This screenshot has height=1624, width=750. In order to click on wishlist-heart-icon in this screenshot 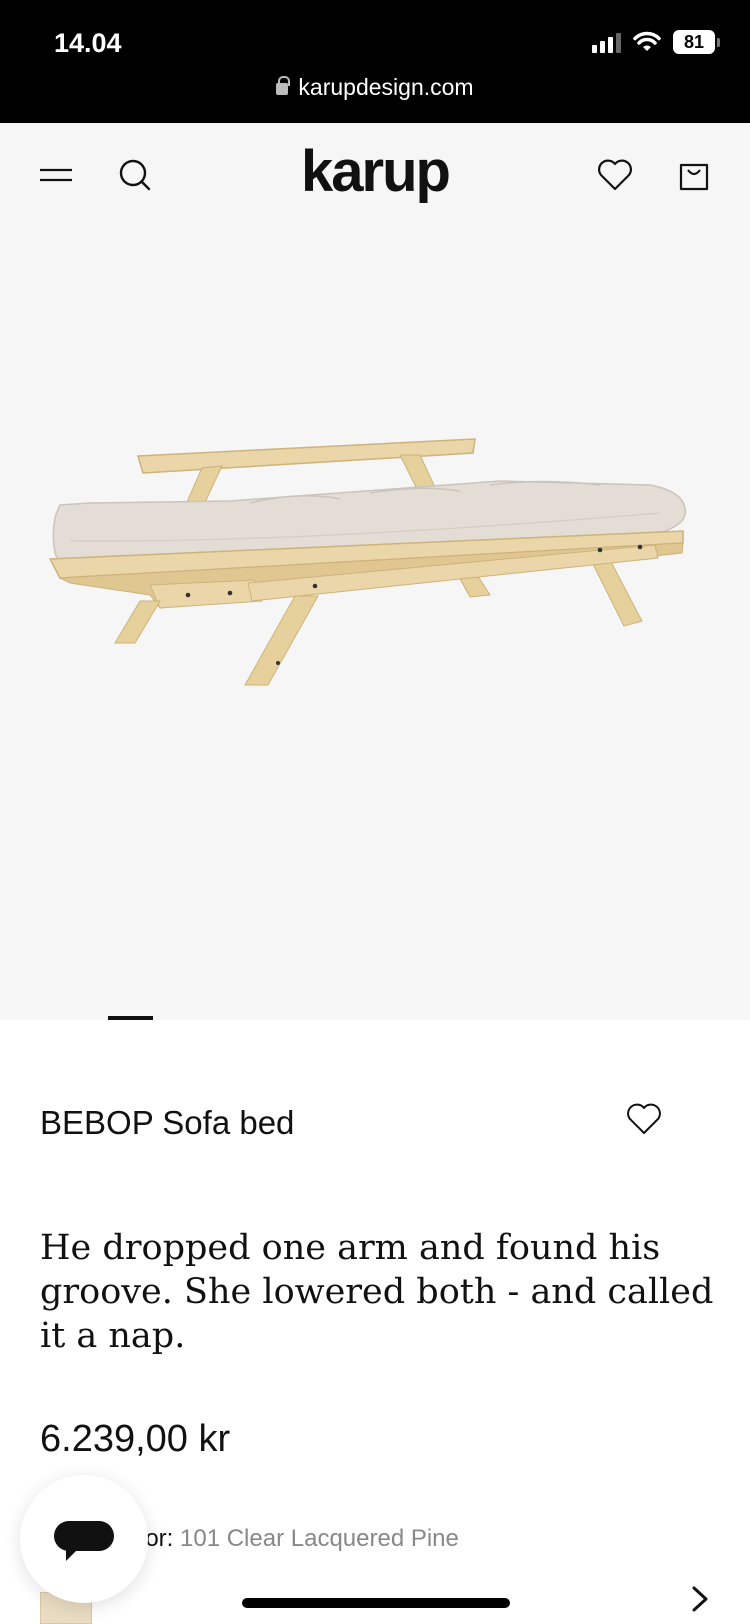, I will do `click(644, 1119)`.